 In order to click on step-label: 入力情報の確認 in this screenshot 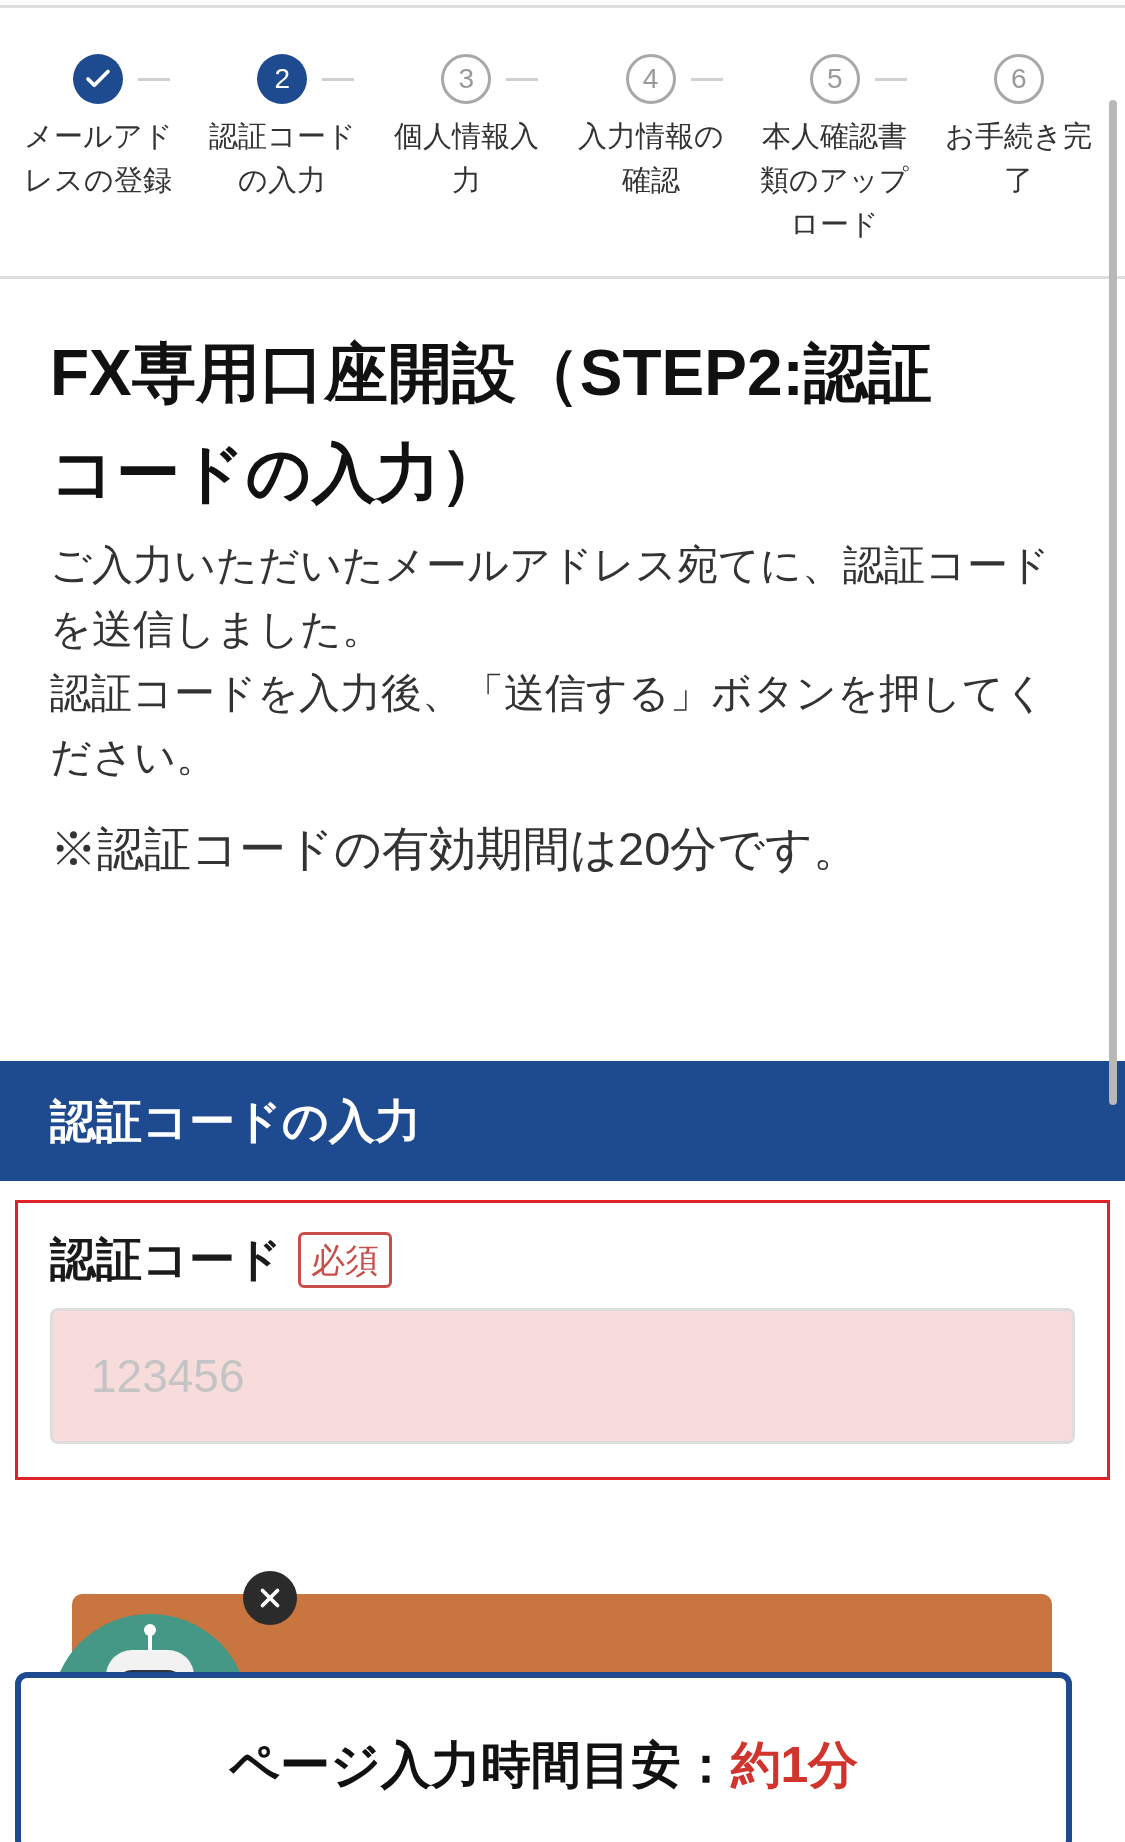, I will do `click(650, 158)`.